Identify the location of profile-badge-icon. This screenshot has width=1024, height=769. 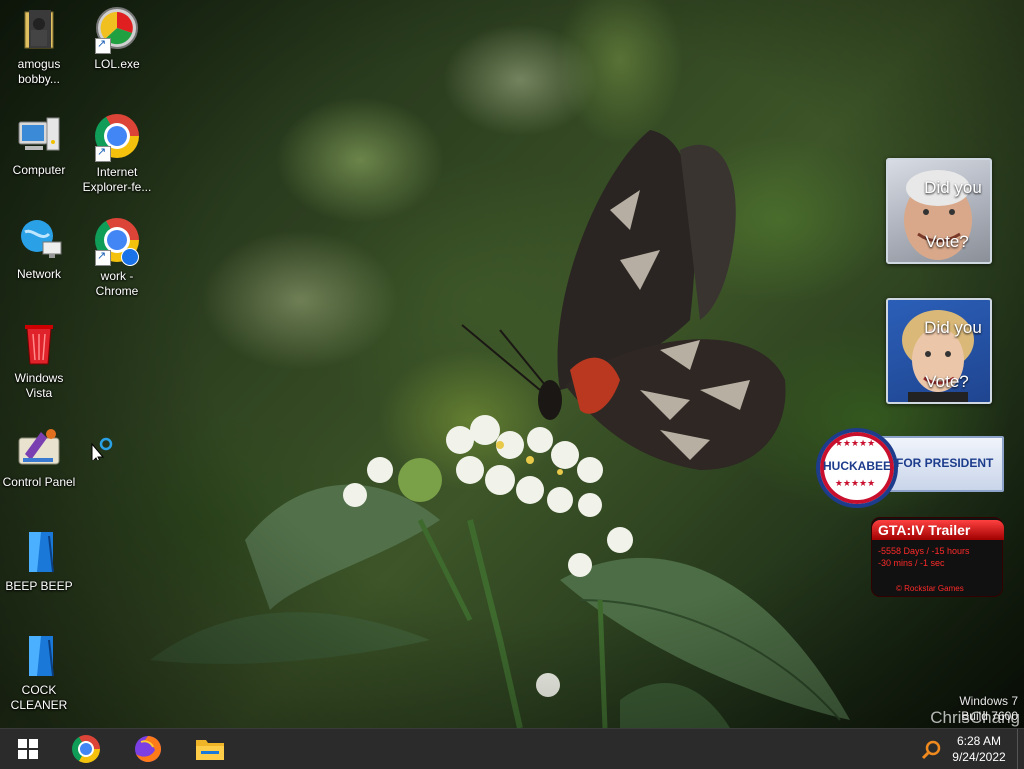
(130, 257).